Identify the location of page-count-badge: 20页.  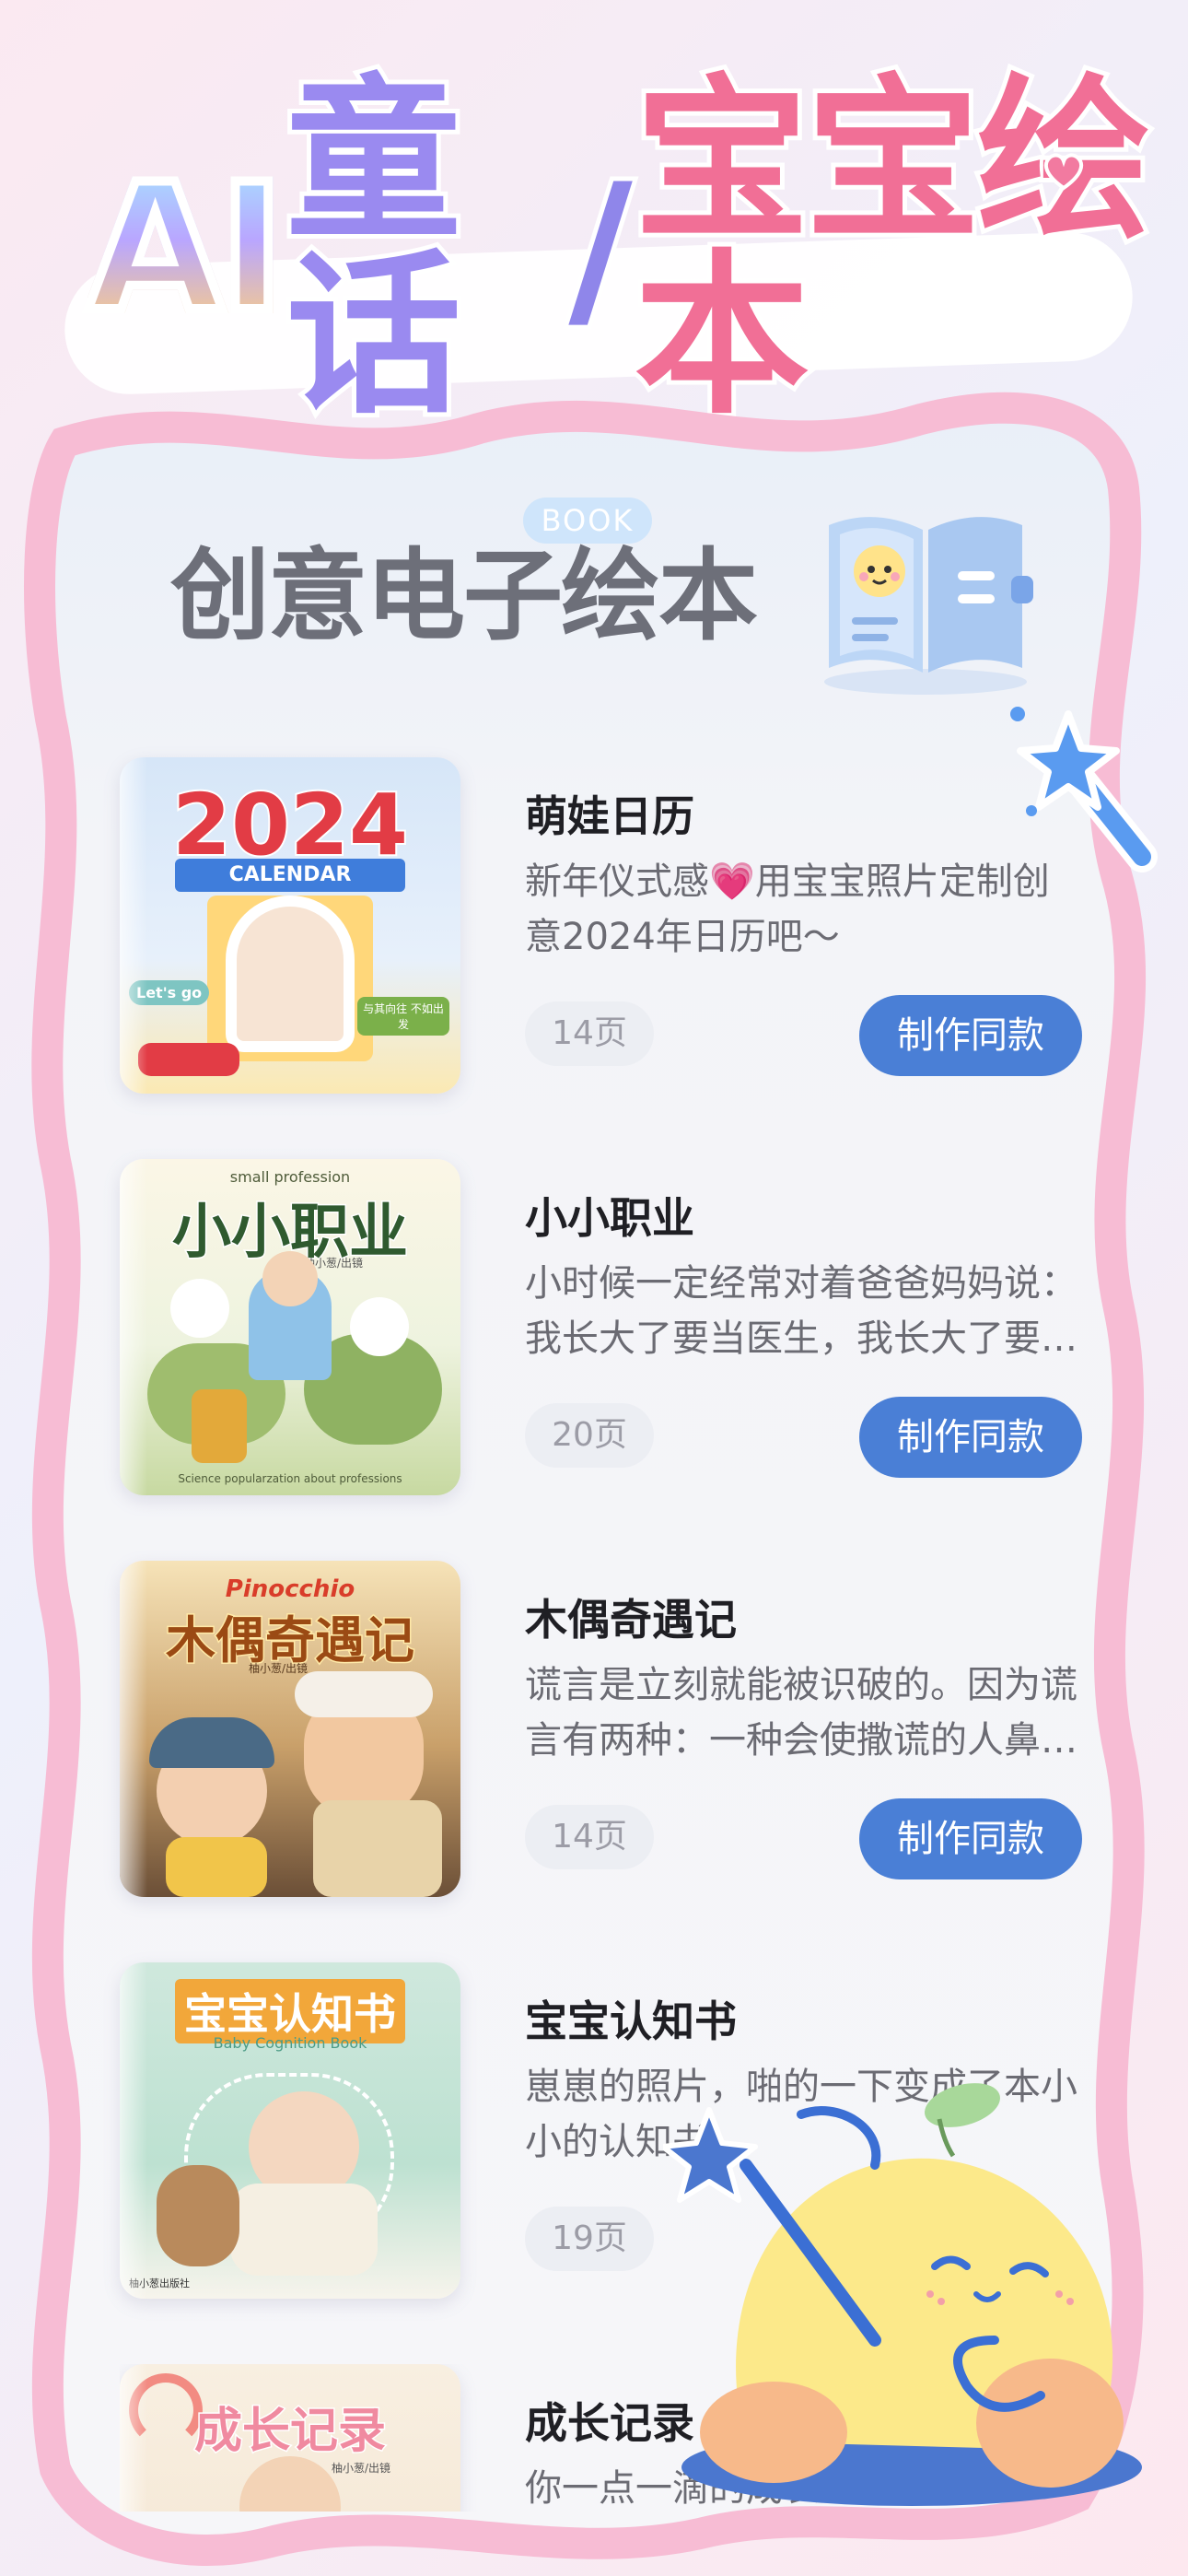
(589, 1435).